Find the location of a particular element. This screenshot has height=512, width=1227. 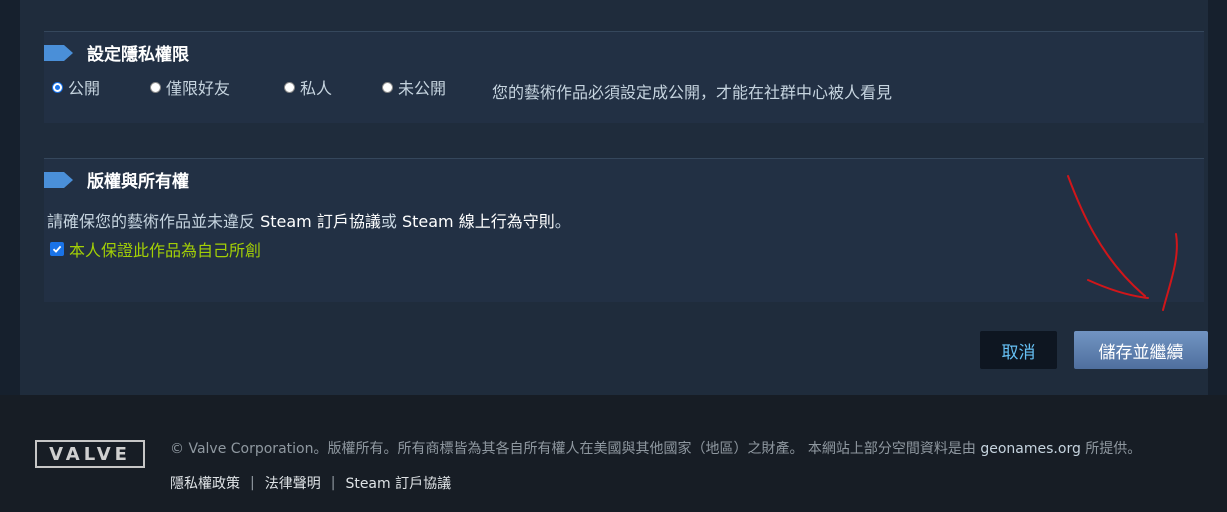

left-gutter is located at coordinates (10, 197).